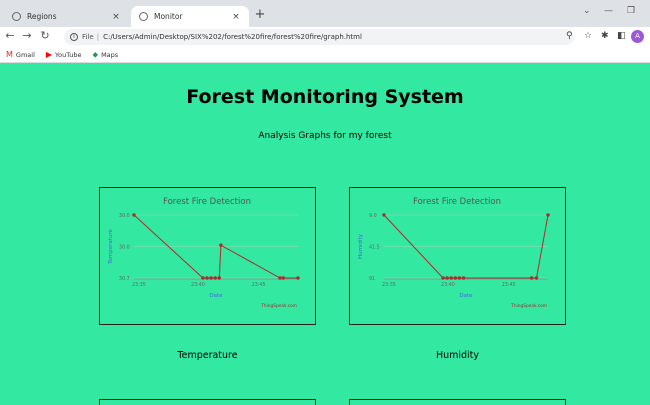 The width and height of the screenshot is (650, 405). What do you see at coordinates (49, 54) in the screenshot?
I see `youtube-icon: ▶` at bounding box center [49, 54].